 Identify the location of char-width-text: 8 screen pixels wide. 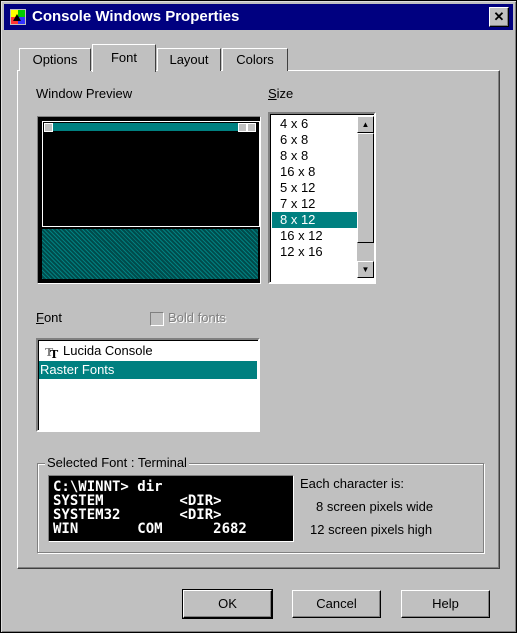
(375, 506).